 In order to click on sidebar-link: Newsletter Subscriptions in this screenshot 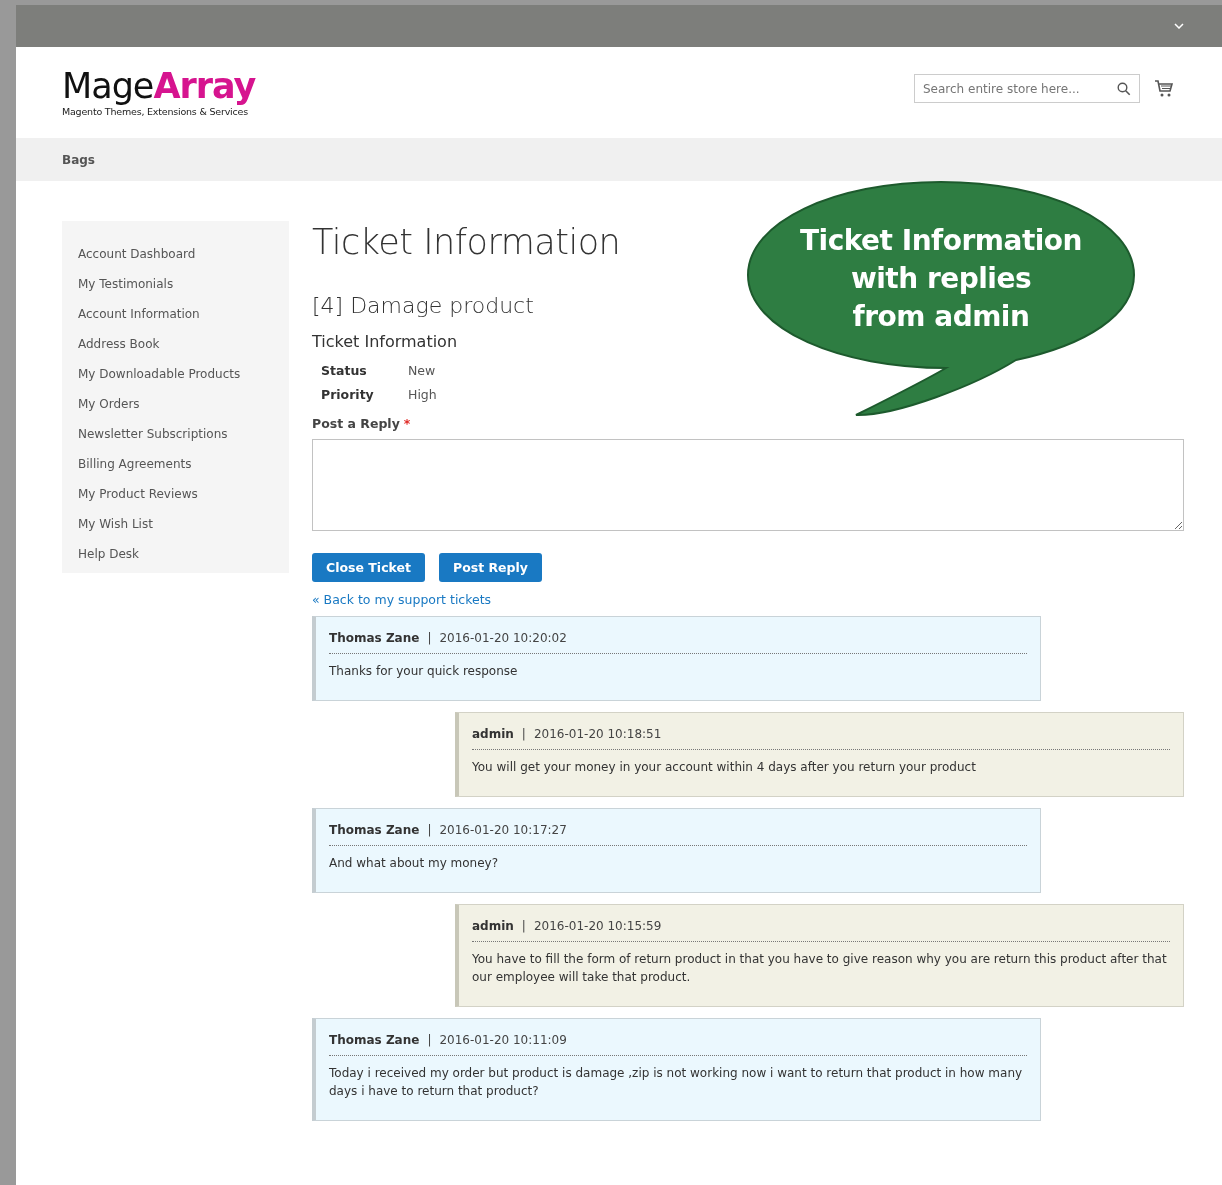, I will do `click(175, 434)`.